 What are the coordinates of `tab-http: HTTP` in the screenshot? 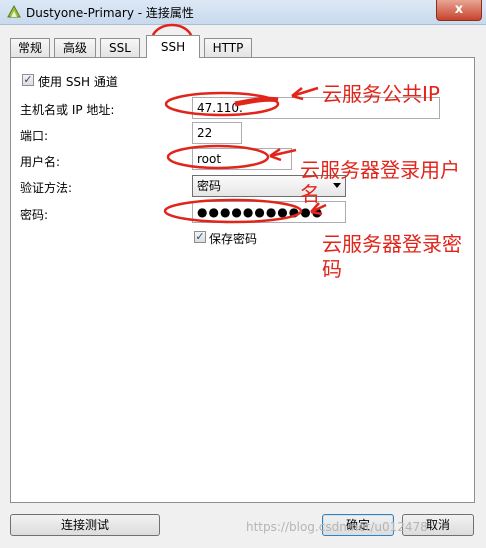 It's located at (228, 47).